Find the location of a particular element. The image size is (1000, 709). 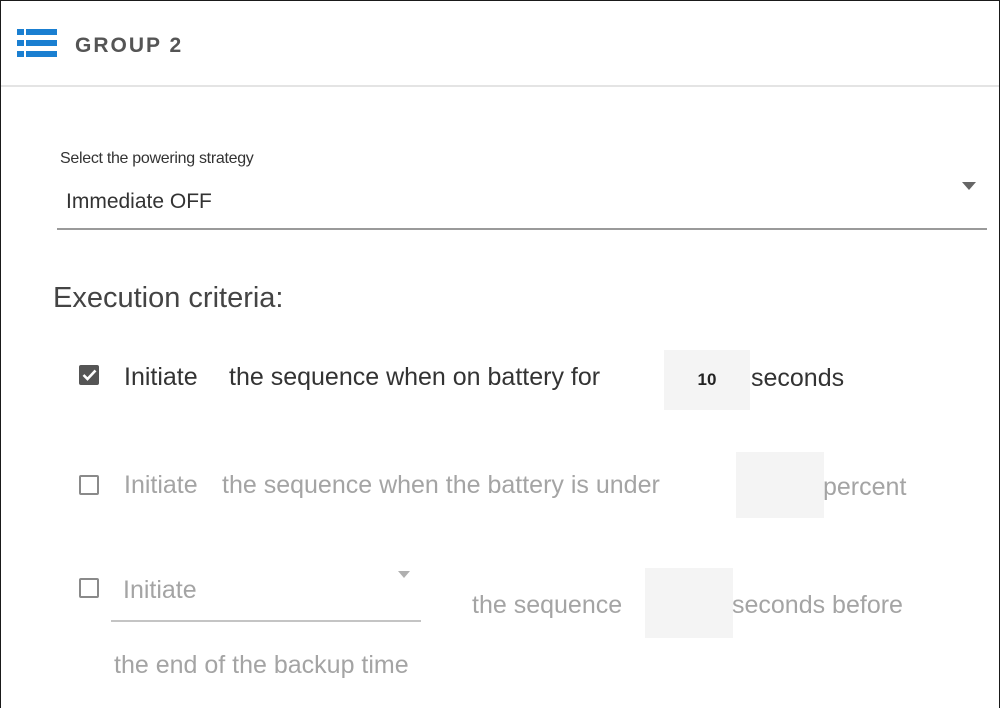

battery-level-text: the sequence when the battery is under is located at coordinates (441, 485).